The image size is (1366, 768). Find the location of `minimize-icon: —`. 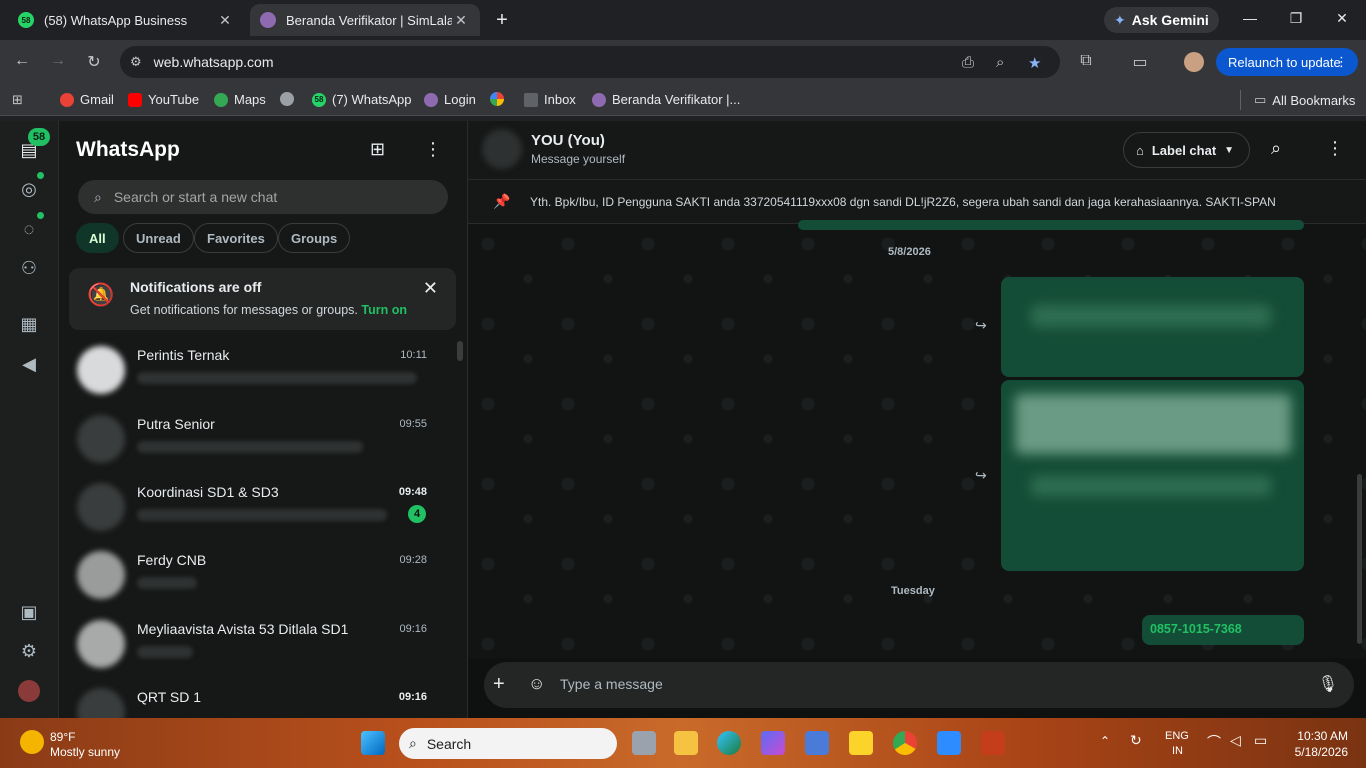

minimize-icon: — is located at coordinates (1250, 18).